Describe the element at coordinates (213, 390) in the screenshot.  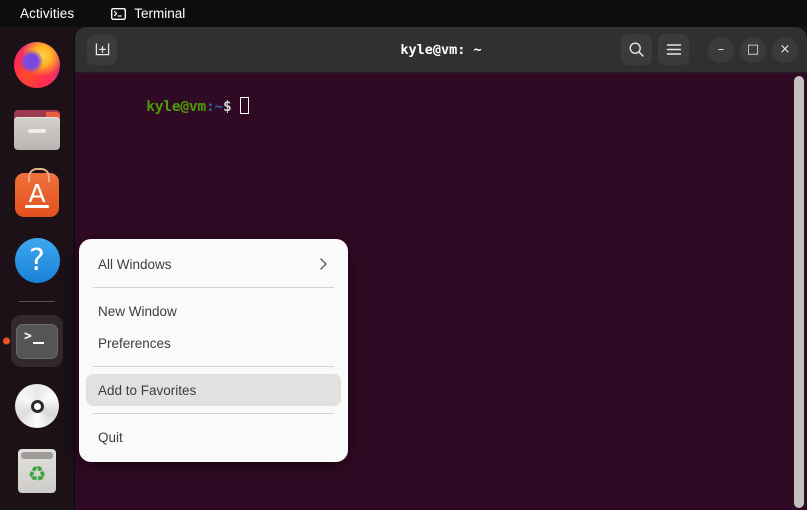
I see `menu-item-add-to-favorites: Add to Favorites` at that location.